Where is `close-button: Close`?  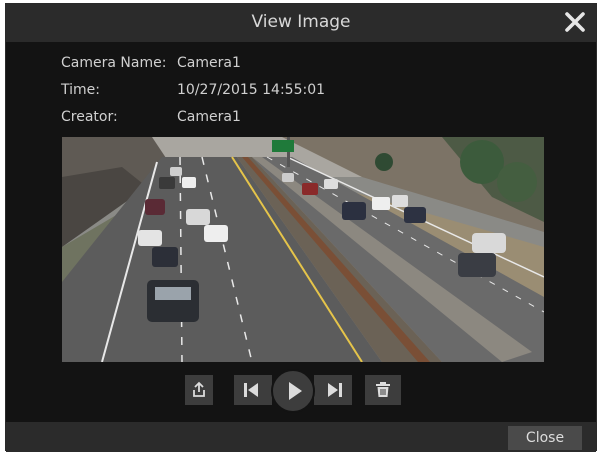 close-button: Close is located at coordinates (545, 438).